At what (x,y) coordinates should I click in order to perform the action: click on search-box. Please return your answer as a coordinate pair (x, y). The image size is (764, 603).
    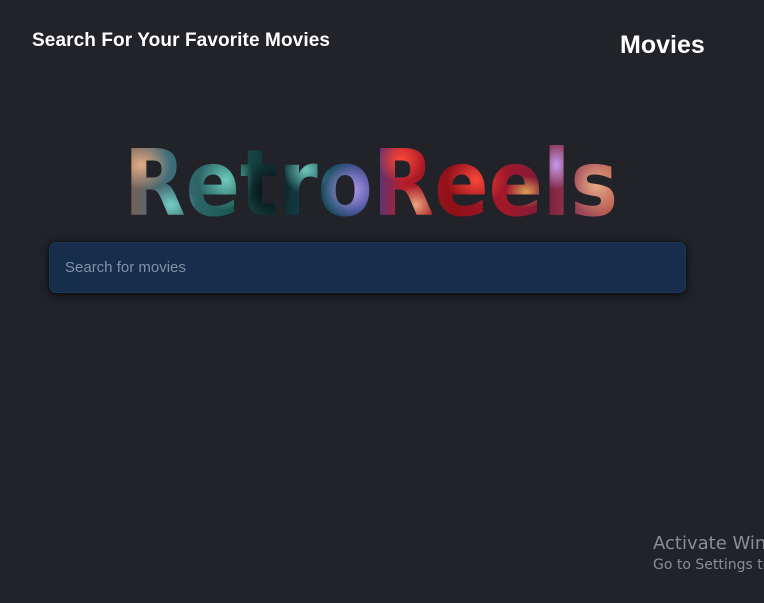
    Looking at the image, I should click on (367, 267).